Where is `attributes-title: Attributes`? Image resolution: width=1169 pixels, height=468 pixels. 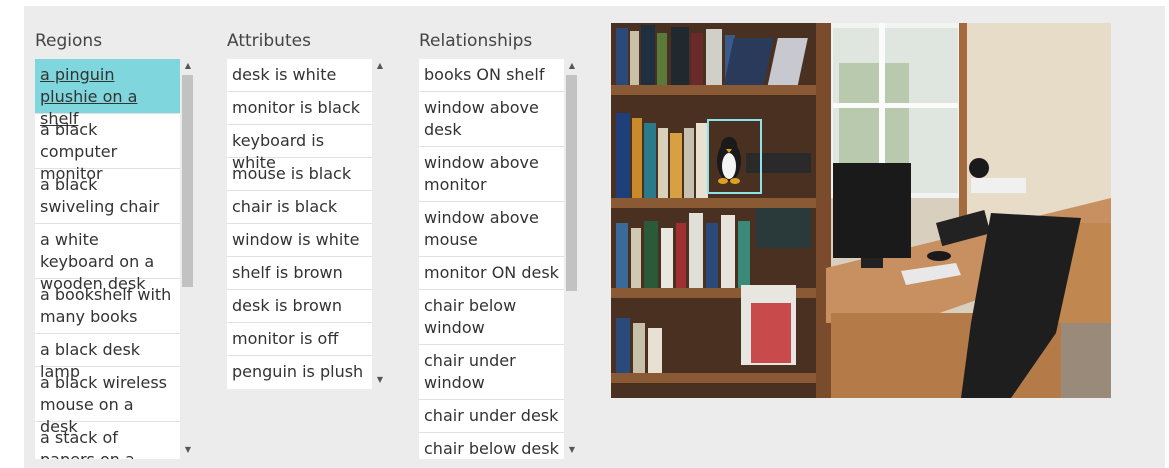
attributes-title: Attributes is located at coordinates (269, 41).